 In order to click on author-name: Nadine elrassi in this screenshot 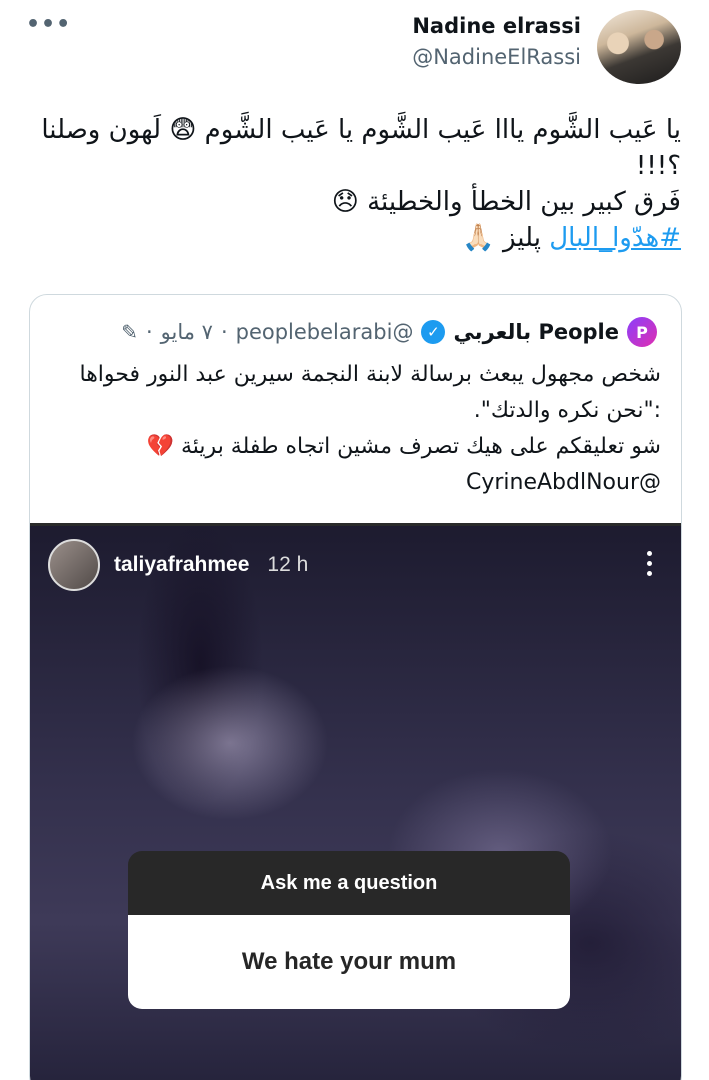, I will do `click(496, 26)`.